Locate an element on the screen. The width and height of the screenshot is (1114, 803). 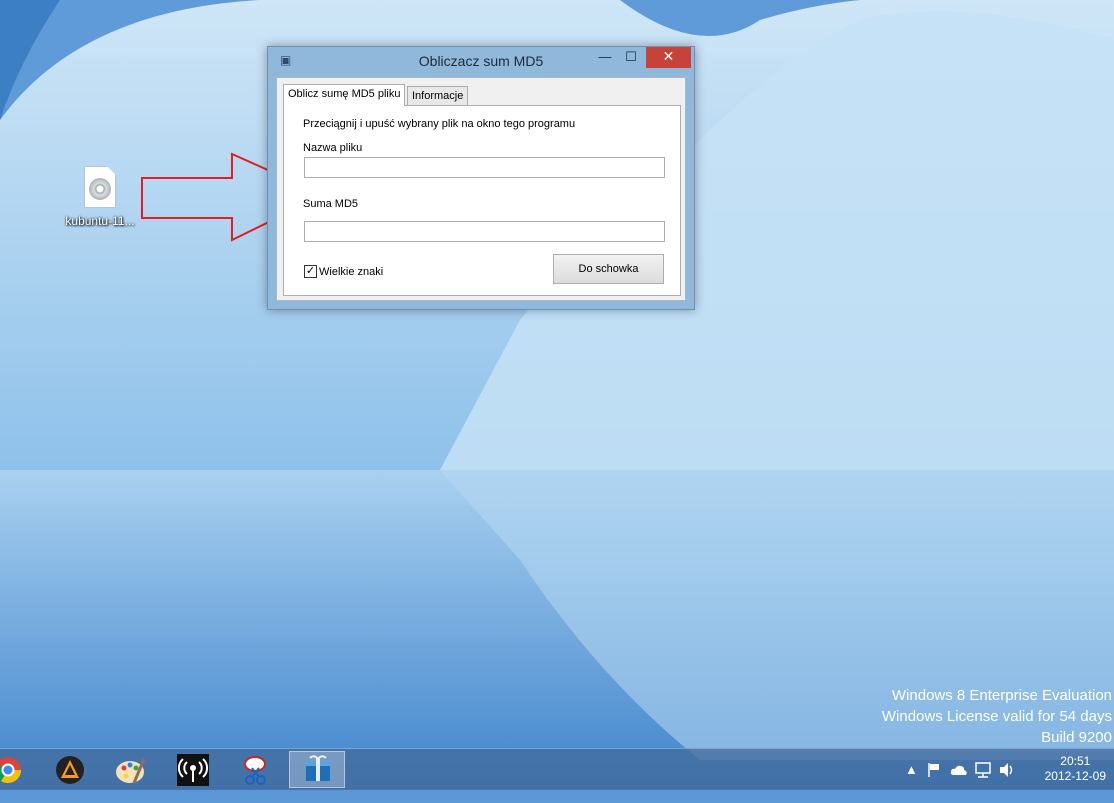
wireless-icon is located at coordinates (193, 770).